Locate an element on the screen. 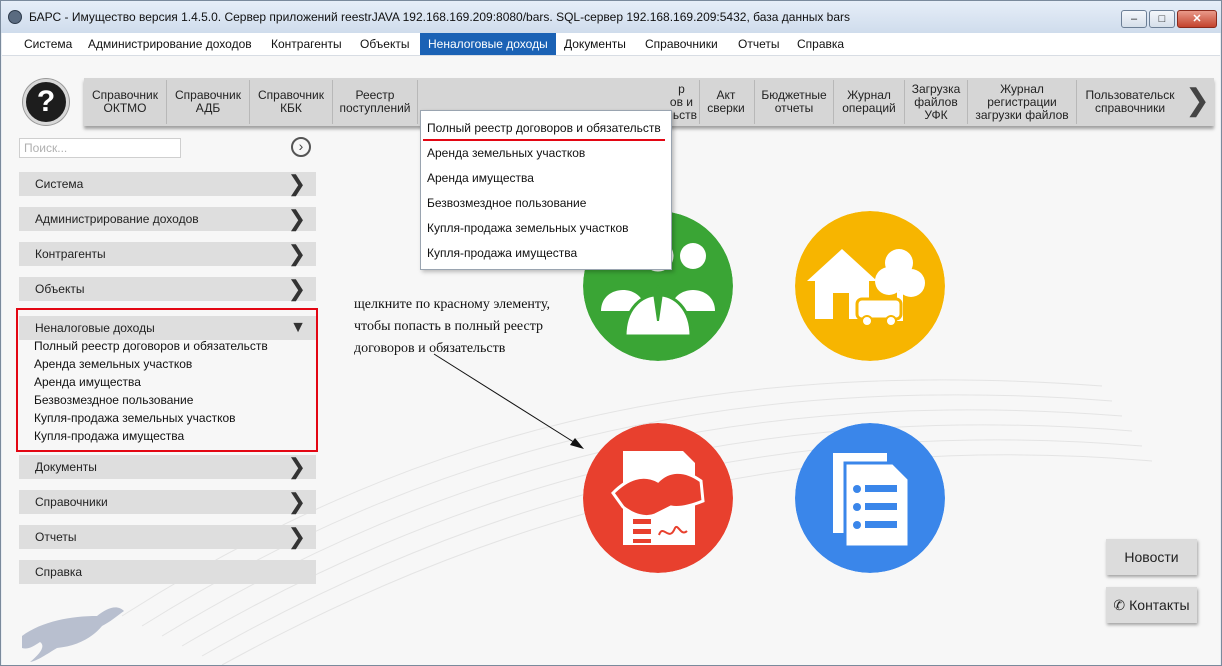 The width and height of the screenshot is (1222, 666). tb-operations-log-button: Журнал операций is located at coordinates (869, 102).